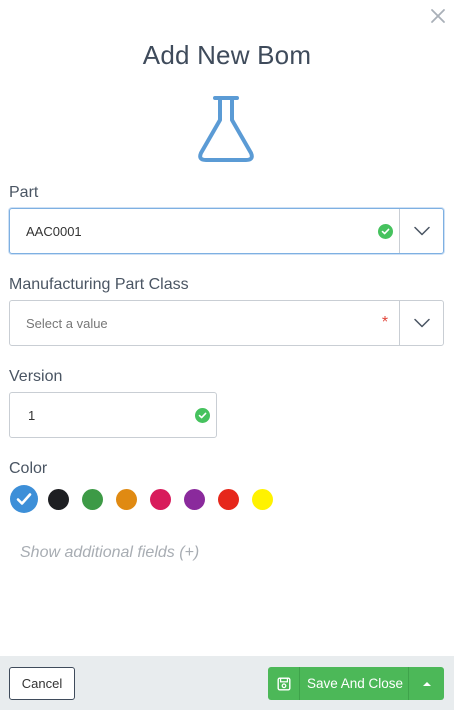 This screenshot has height=710, width=454. What do you see at coordinates (113, 415) in the screenshot?
I see `version-input: 1` at bounding box center [113, 415].